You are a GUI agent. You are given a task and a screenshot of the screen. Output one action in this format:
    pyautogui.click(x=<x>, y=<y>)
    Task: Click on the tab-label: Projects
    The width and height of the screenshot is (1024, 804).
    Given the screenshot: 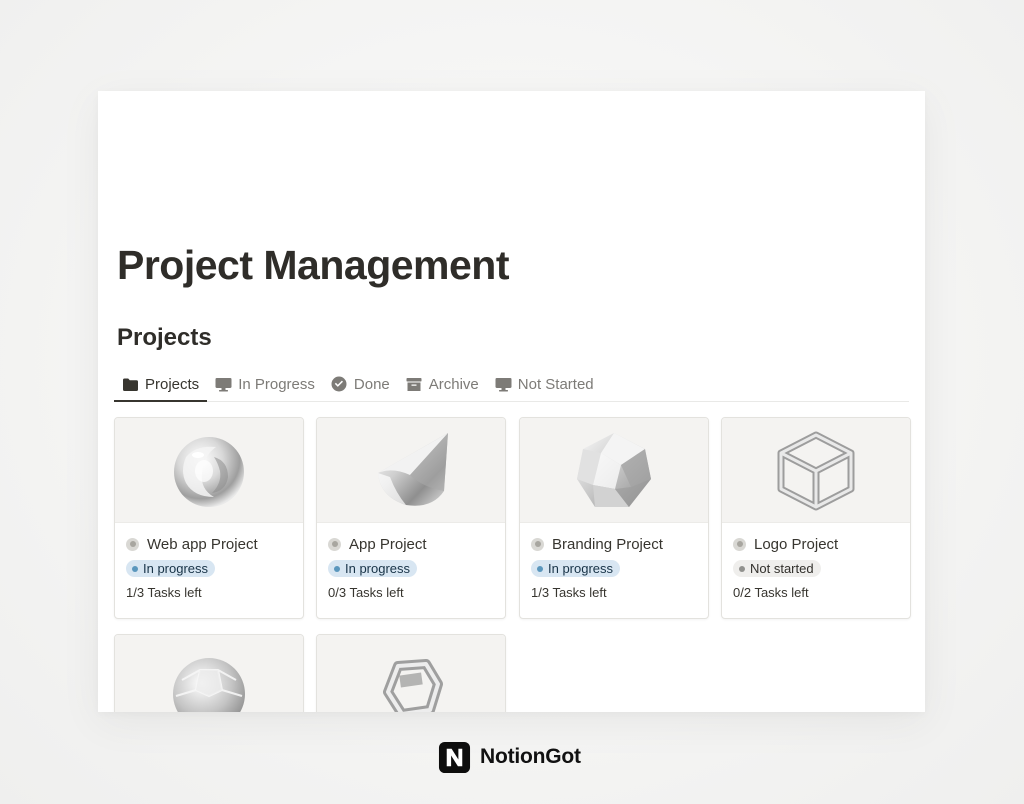 What is the action you would take?
    pyautogui.click(x=172, y=384)
    